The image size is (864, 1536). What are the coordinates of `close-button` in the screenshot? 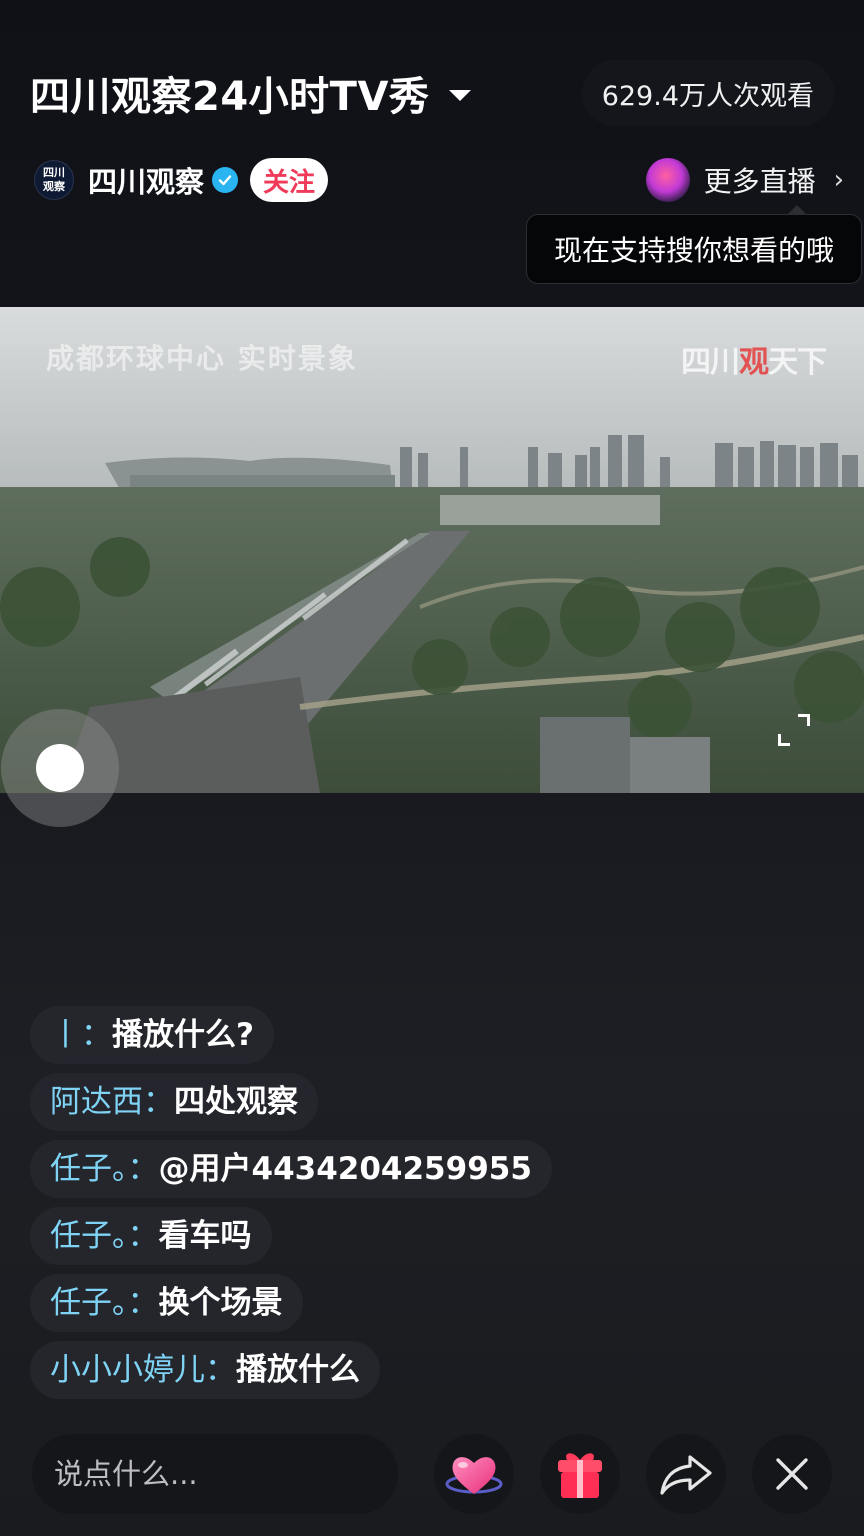 It's located at (792, 1474).